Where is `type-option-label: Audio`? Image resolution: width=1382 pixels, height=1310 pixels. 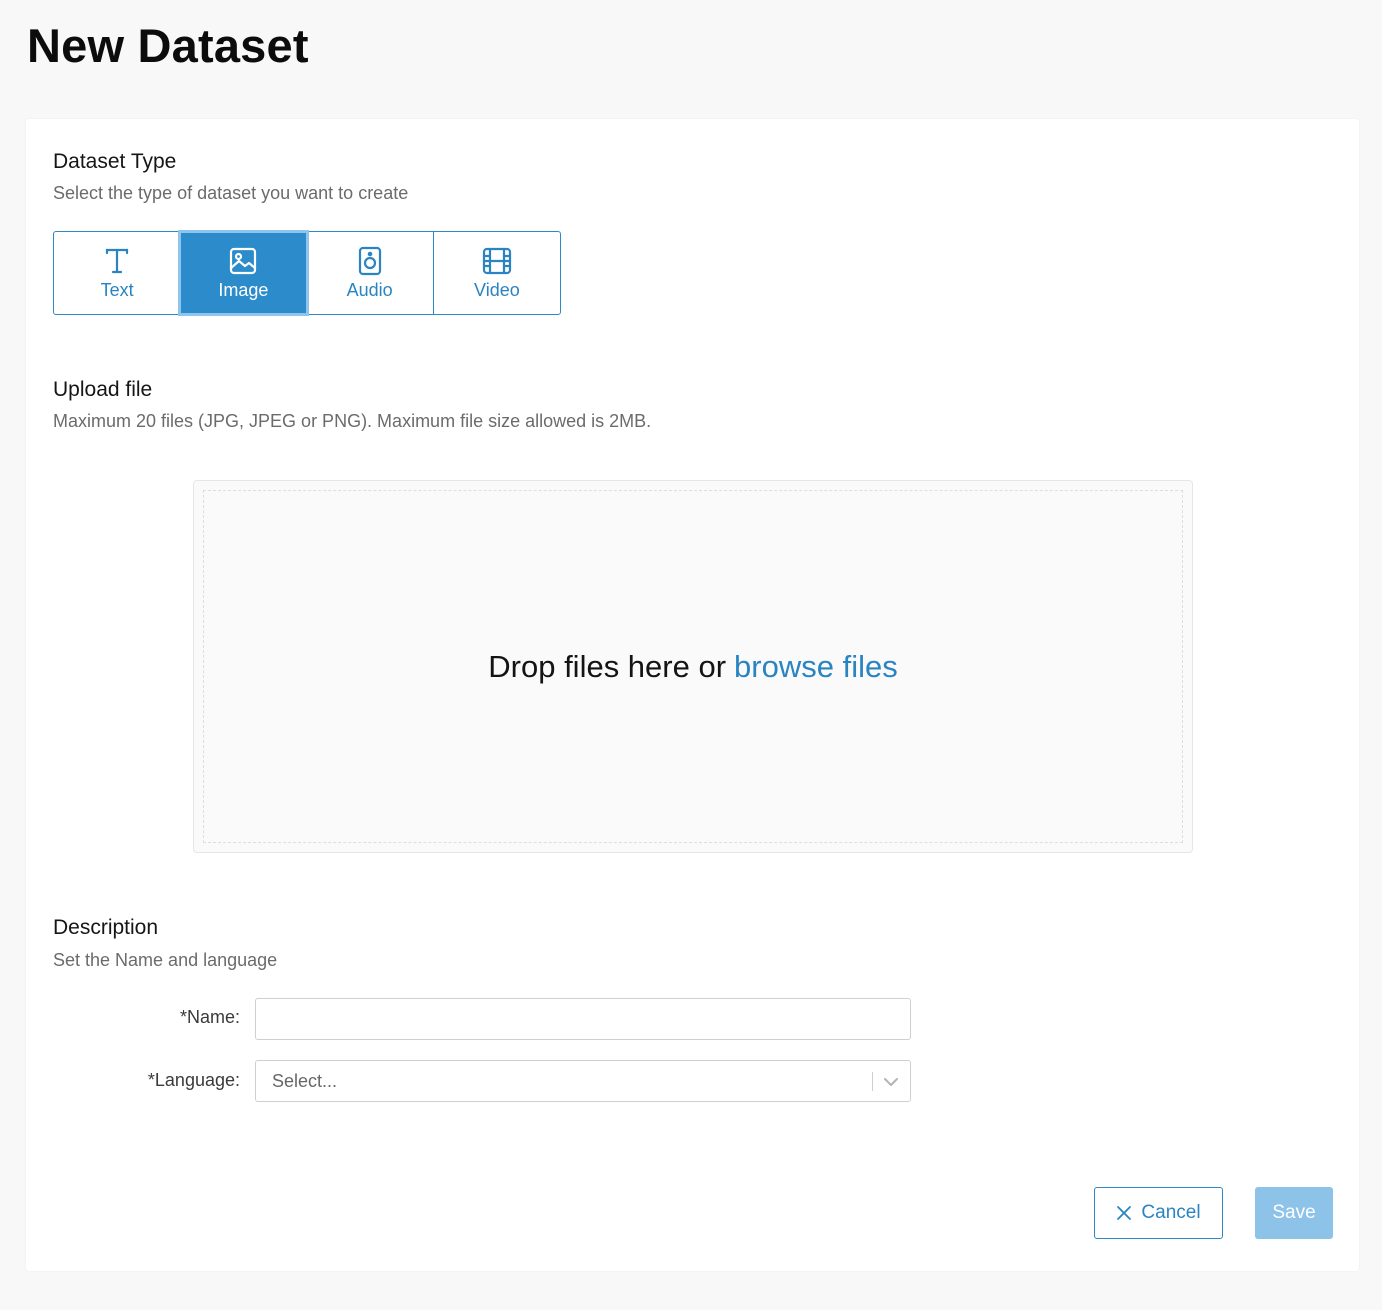
type-option-label: Audio is located at coordinates (369, 289).